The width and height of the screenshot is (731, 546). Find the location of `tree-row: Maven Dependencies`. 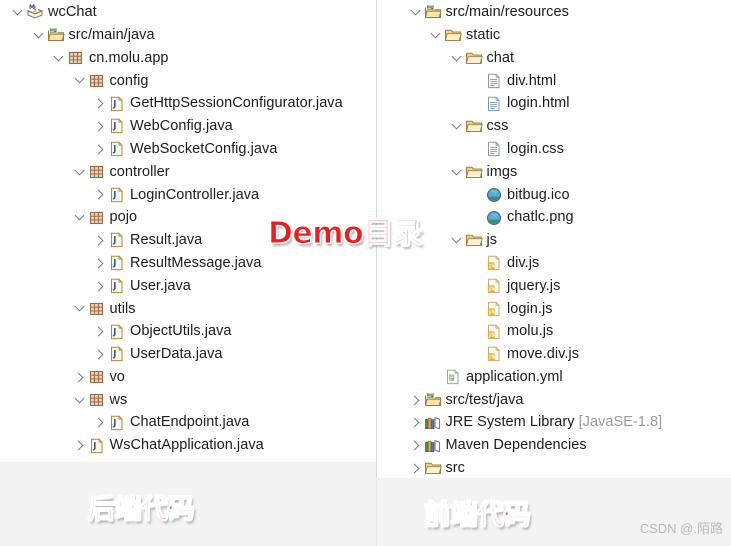

tree-row: Maven Dependencies is located at coordinates (554, 445).